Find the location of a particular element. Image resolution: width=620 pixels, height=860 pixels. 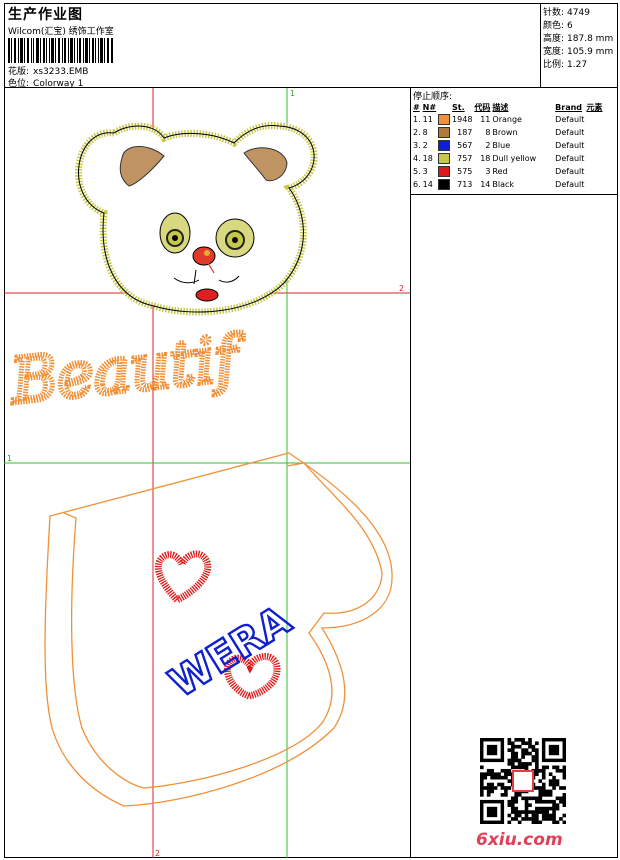

row-code: 8 is located at coordinates (488, 132).